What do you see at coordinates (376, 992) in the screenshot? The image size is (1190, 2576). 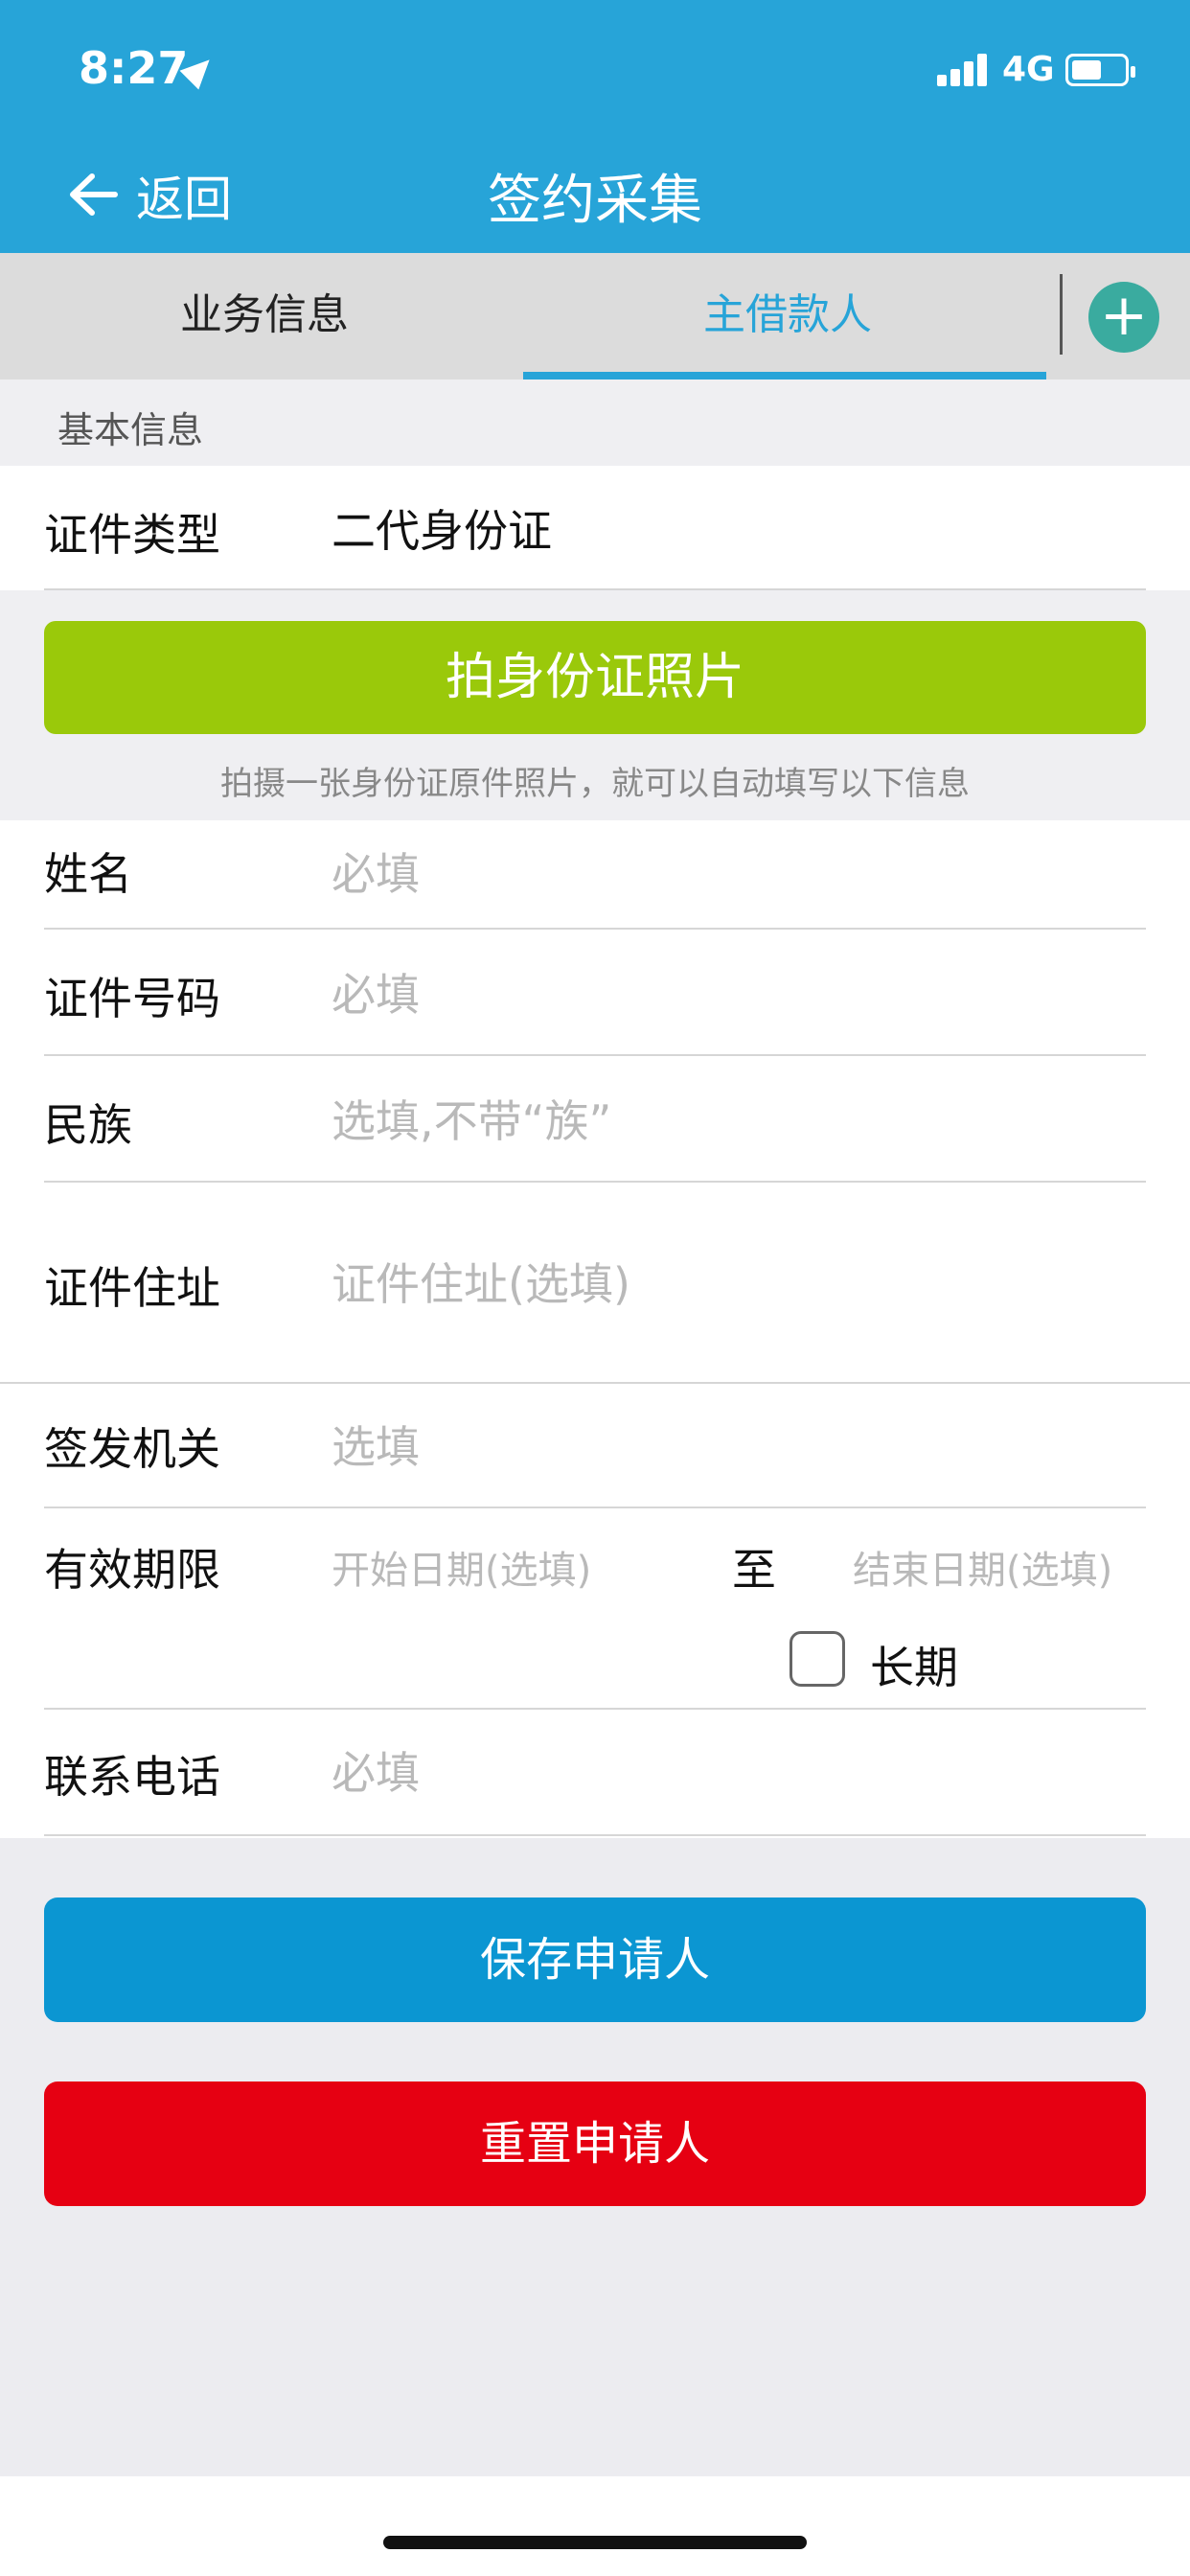 I see `id-number-input: 必填` at bounding box center [376, 992].